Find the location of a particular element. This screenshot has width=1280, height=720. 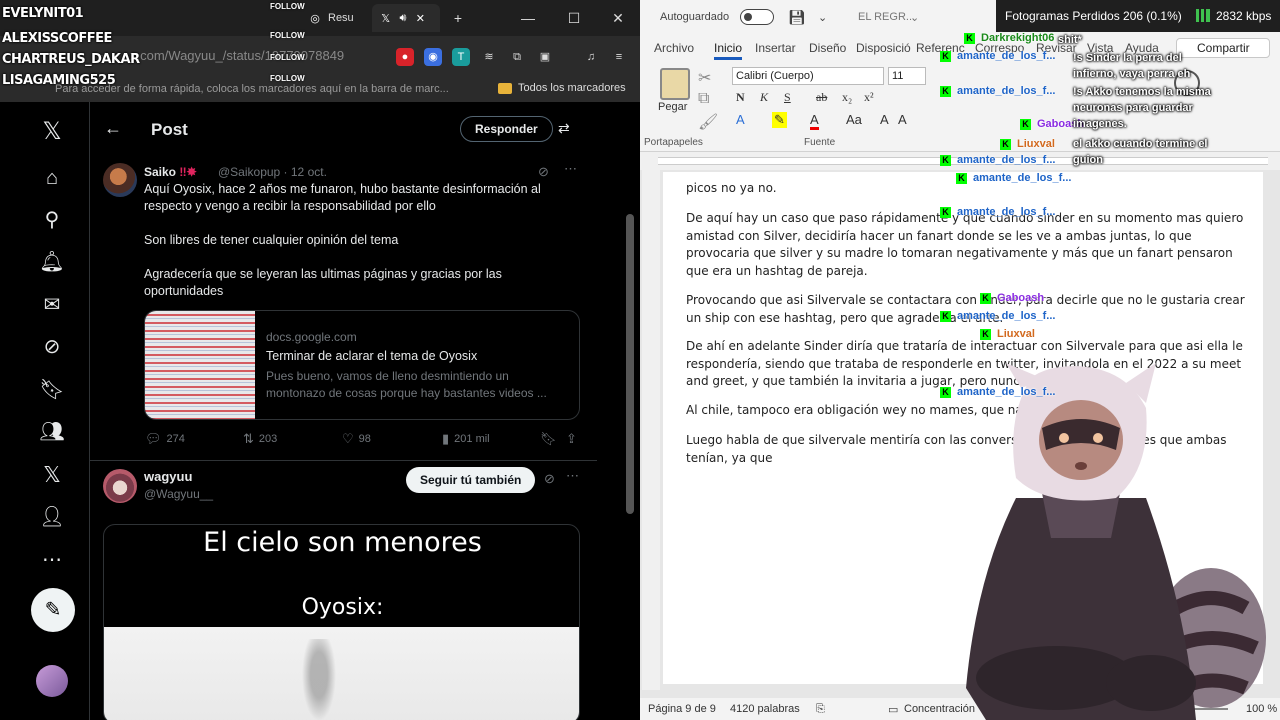

tab-diseno: Diseño is located at coordinates (827, 48).